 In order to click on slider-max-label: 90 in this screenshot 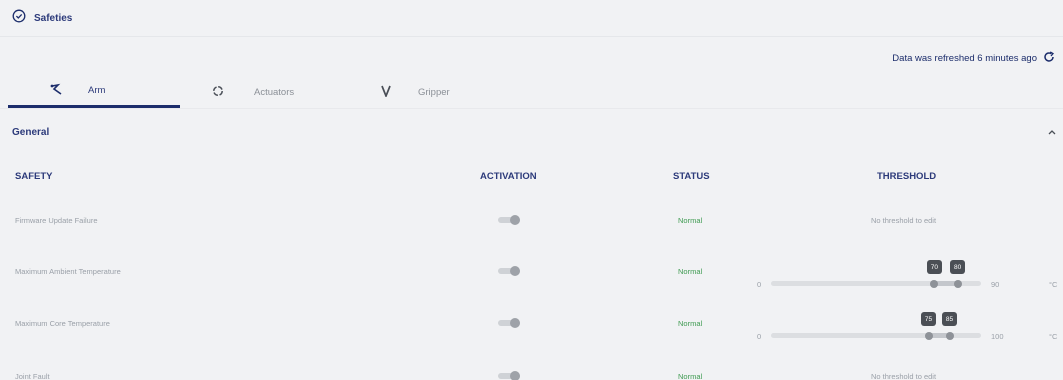, I will do `click(995, 284)`.